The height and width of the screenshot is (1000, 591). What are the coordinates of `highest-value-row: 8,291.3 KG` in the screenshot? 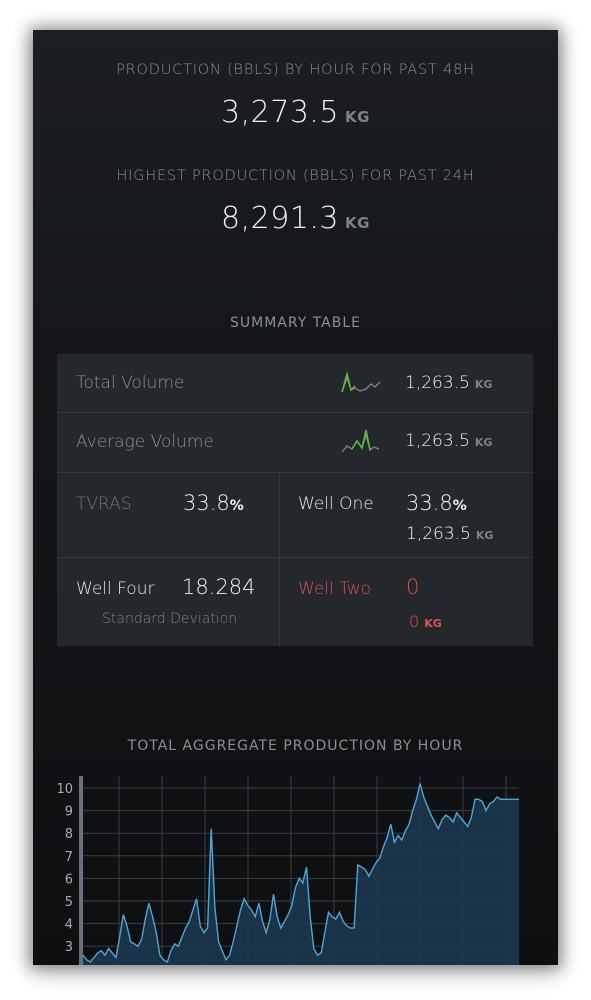 It's located at (295, 218).